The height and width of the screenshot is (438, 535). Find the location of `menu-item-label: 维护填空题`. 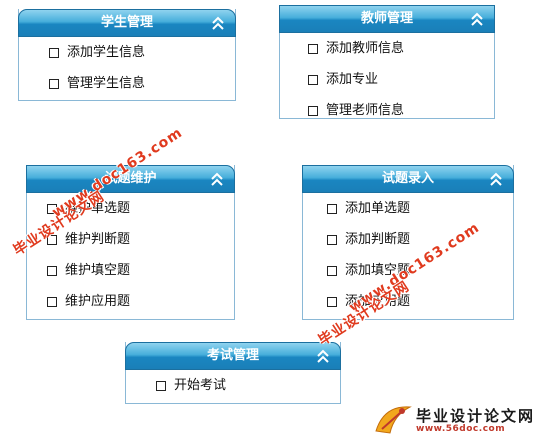

menu-item-label: 维护填空题 is located at coordinates (98, 270).